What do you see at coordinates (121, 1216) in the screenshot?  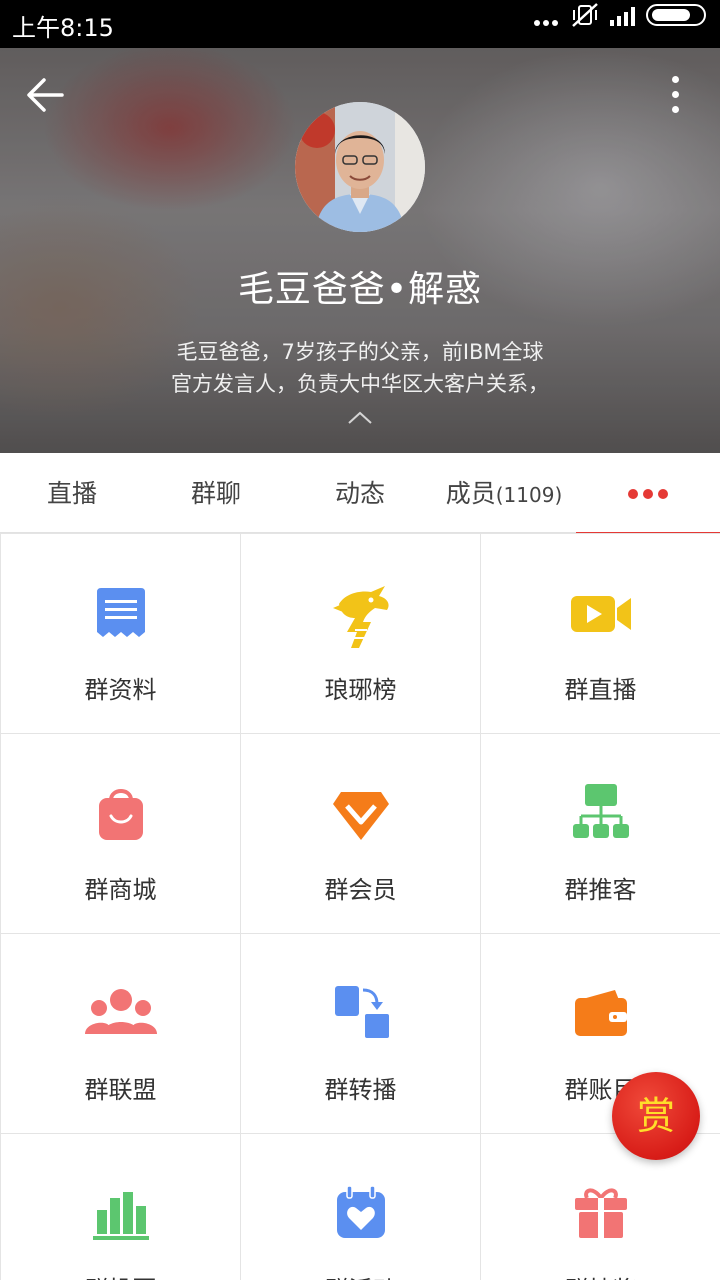 I see `bar-chart-icon` at bounding box center [121, 1216].